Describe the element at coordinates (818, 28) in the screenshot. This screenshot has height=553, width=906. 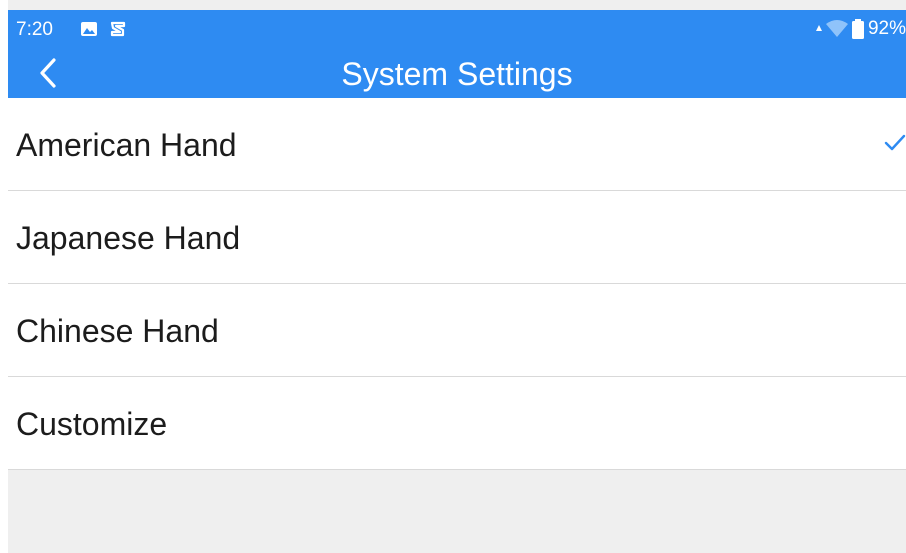
I see `signal-arrow-icon` at that location.